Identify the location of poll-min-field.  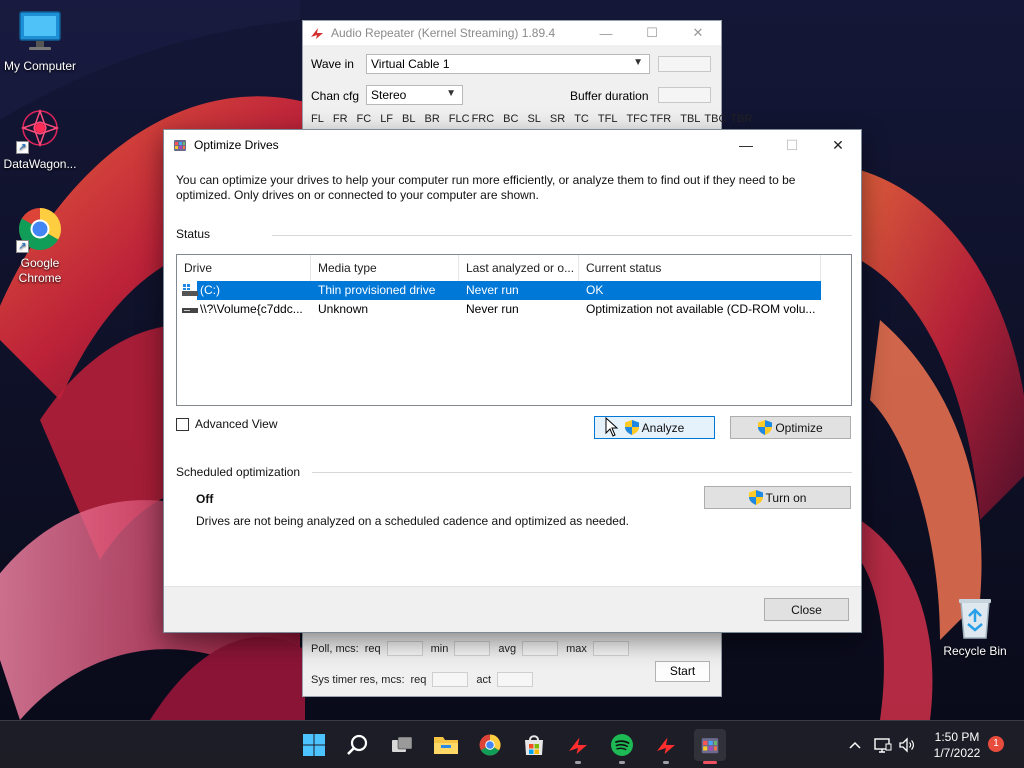
(472, 648).